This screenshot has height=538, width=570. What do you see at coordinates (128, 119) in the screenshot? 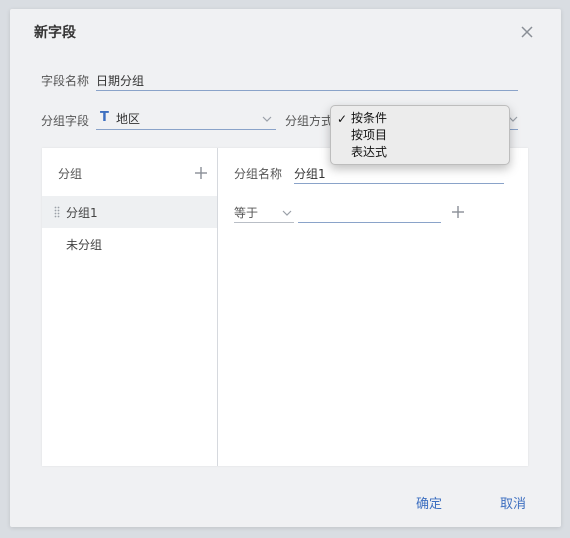
I see `group-field-value: 地区` at bounding box center [128, 119].